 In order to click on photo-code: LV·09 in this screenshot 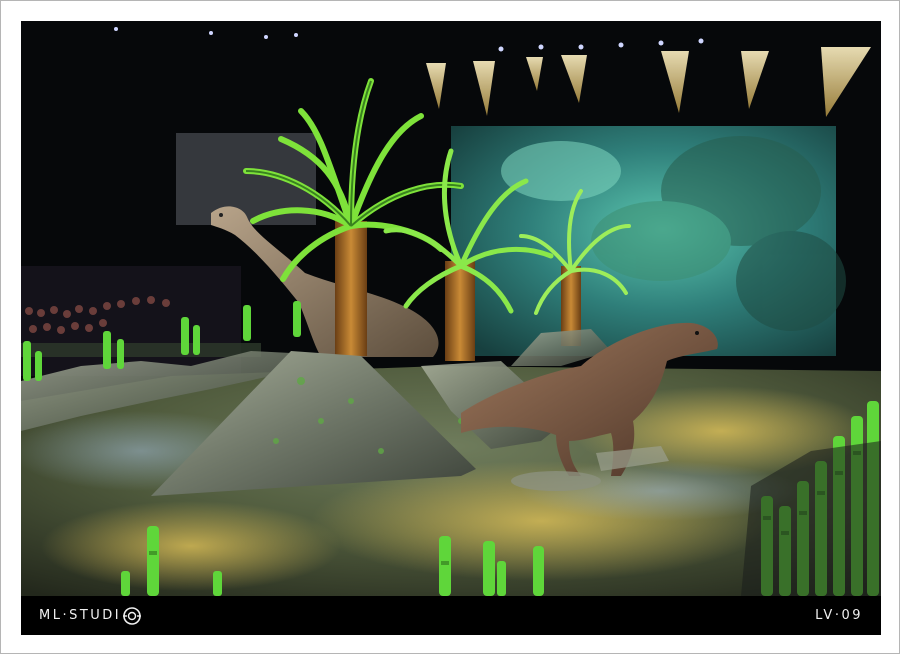, I will do `click(839, 615)`.